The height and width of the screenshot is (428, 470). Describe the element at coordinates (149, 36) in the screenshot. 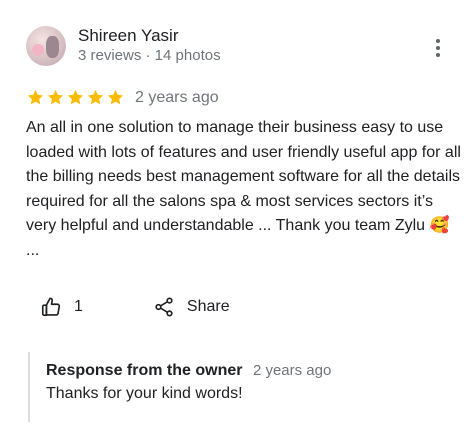

I see `reviewer-name: Shireen Yasir` at that location.